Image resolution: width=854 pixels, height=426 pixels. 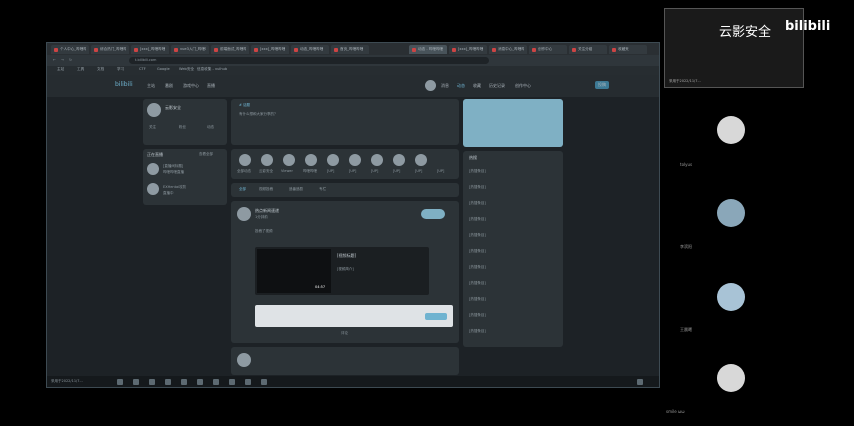 What do you see at coordinates (163, 69) in the screenshot?
I see `bookmark: Google` at bounding box center [163, 69].